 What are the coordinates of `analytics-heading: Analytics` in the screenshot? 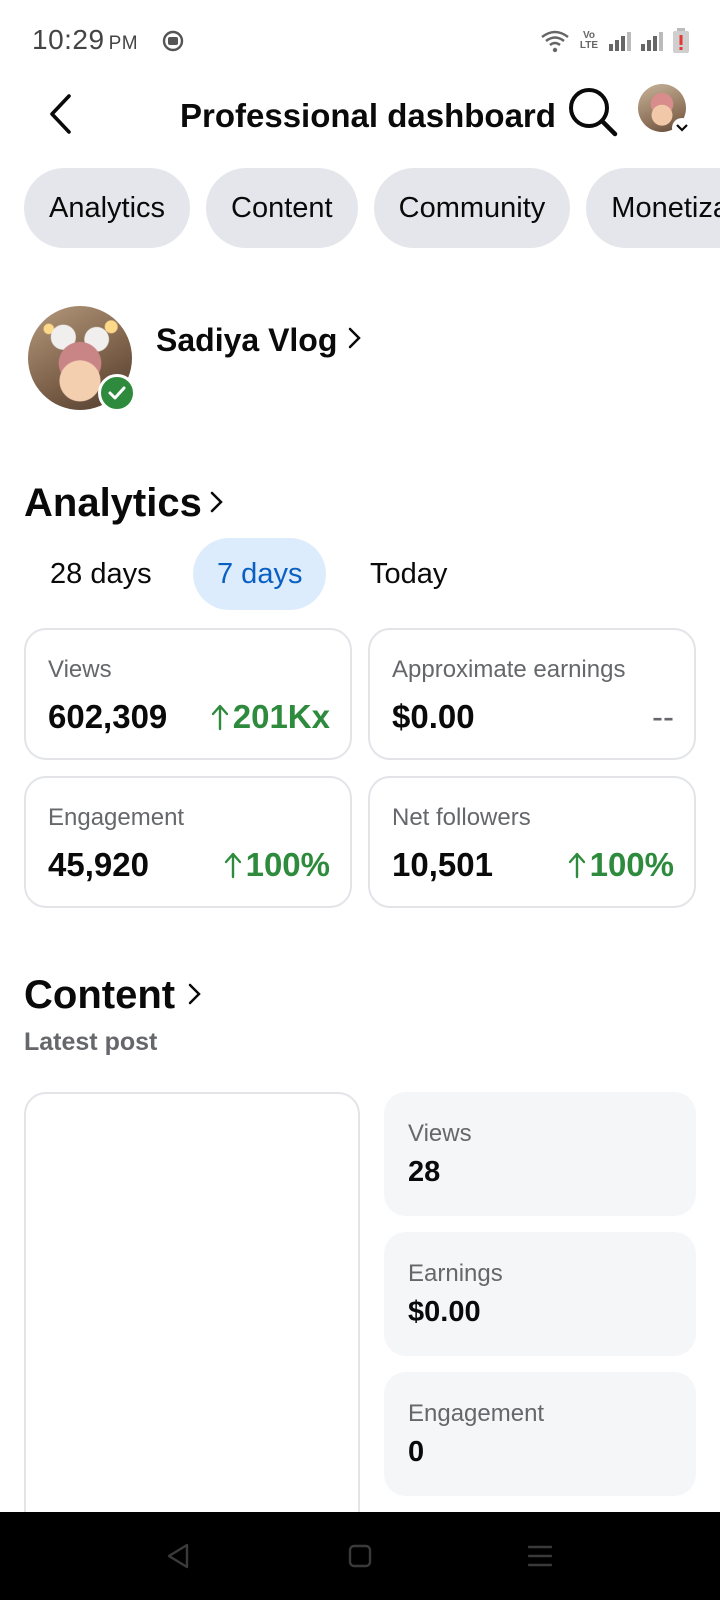 It's located at (113, 503).